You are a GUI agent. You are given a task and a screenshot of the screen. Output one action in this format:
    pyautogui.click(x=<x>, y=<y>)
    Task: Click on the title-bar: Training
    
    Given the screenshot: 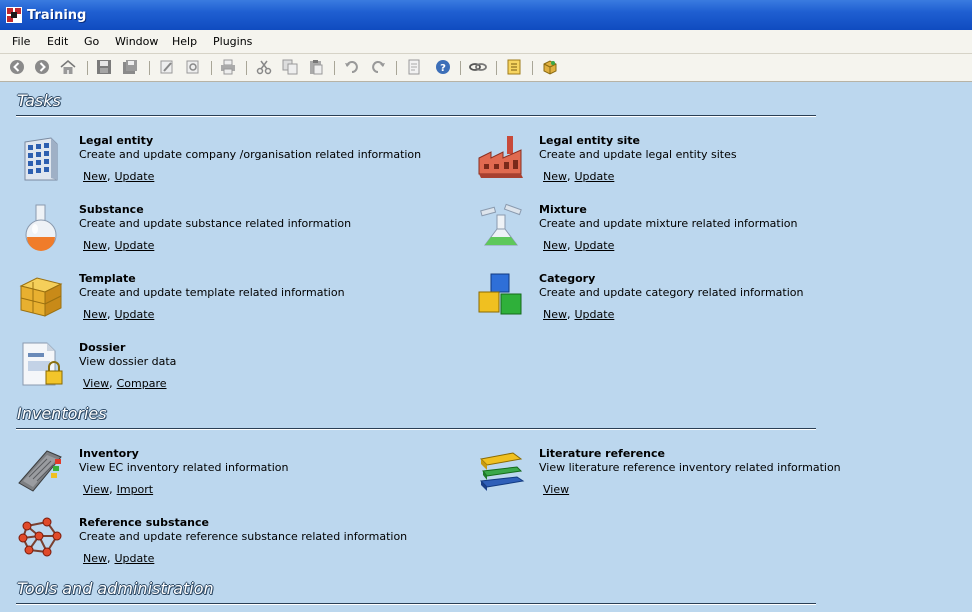 What is the action you would take?
    pyautogui.click(x=486, y=15)
    